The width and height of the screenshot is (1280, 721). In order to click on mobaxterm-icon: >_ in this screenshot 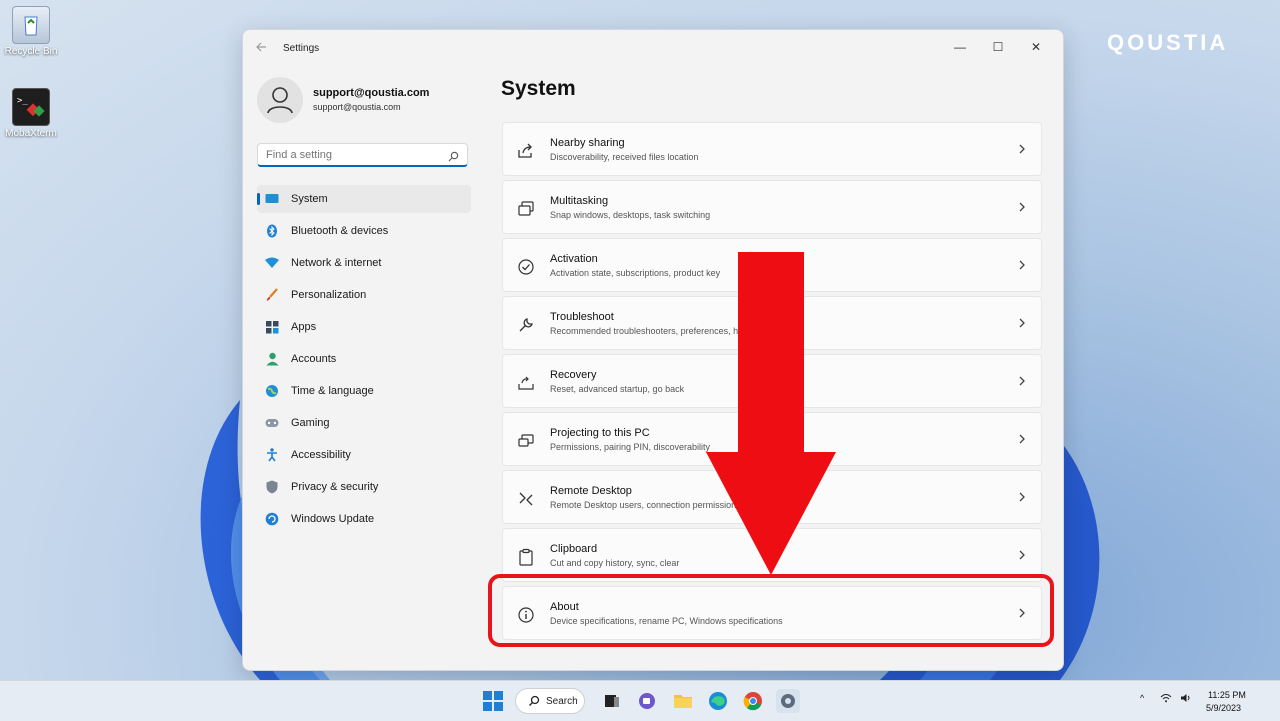, I will do `click(31, 107)`.